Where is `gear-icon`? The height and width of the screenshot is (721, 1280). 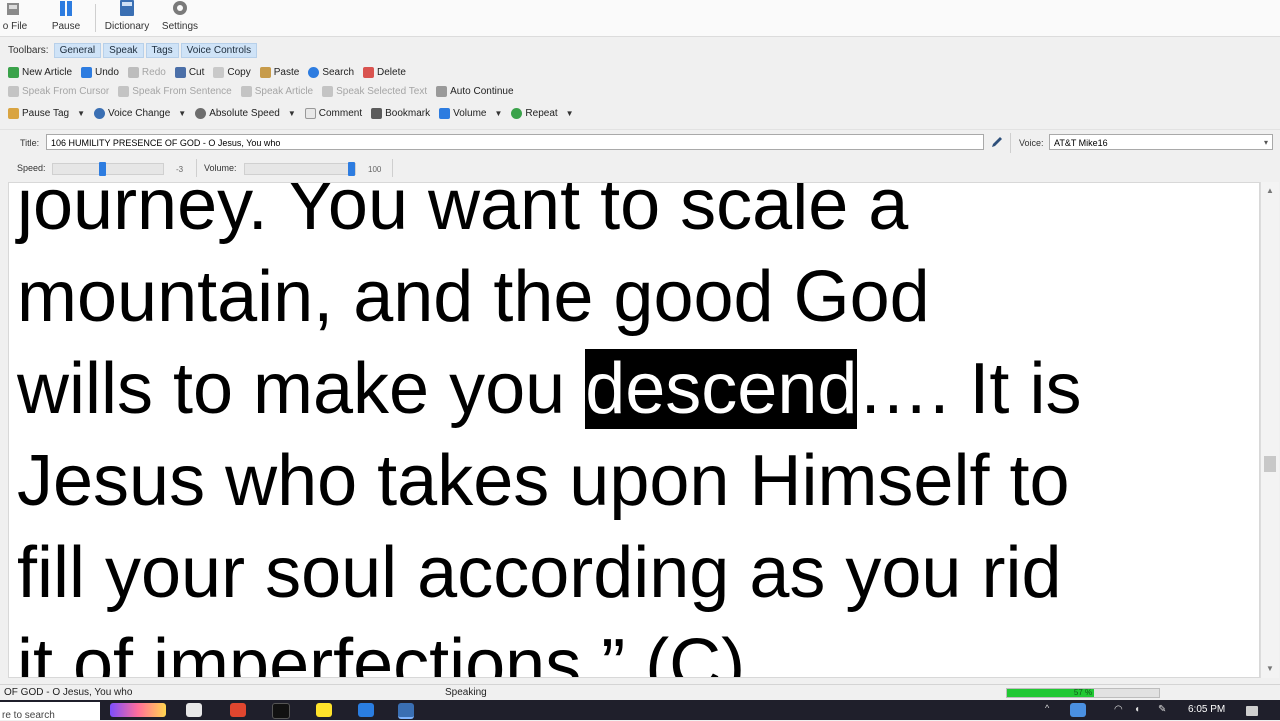
gear-icon is located at coordinates (180, 8).